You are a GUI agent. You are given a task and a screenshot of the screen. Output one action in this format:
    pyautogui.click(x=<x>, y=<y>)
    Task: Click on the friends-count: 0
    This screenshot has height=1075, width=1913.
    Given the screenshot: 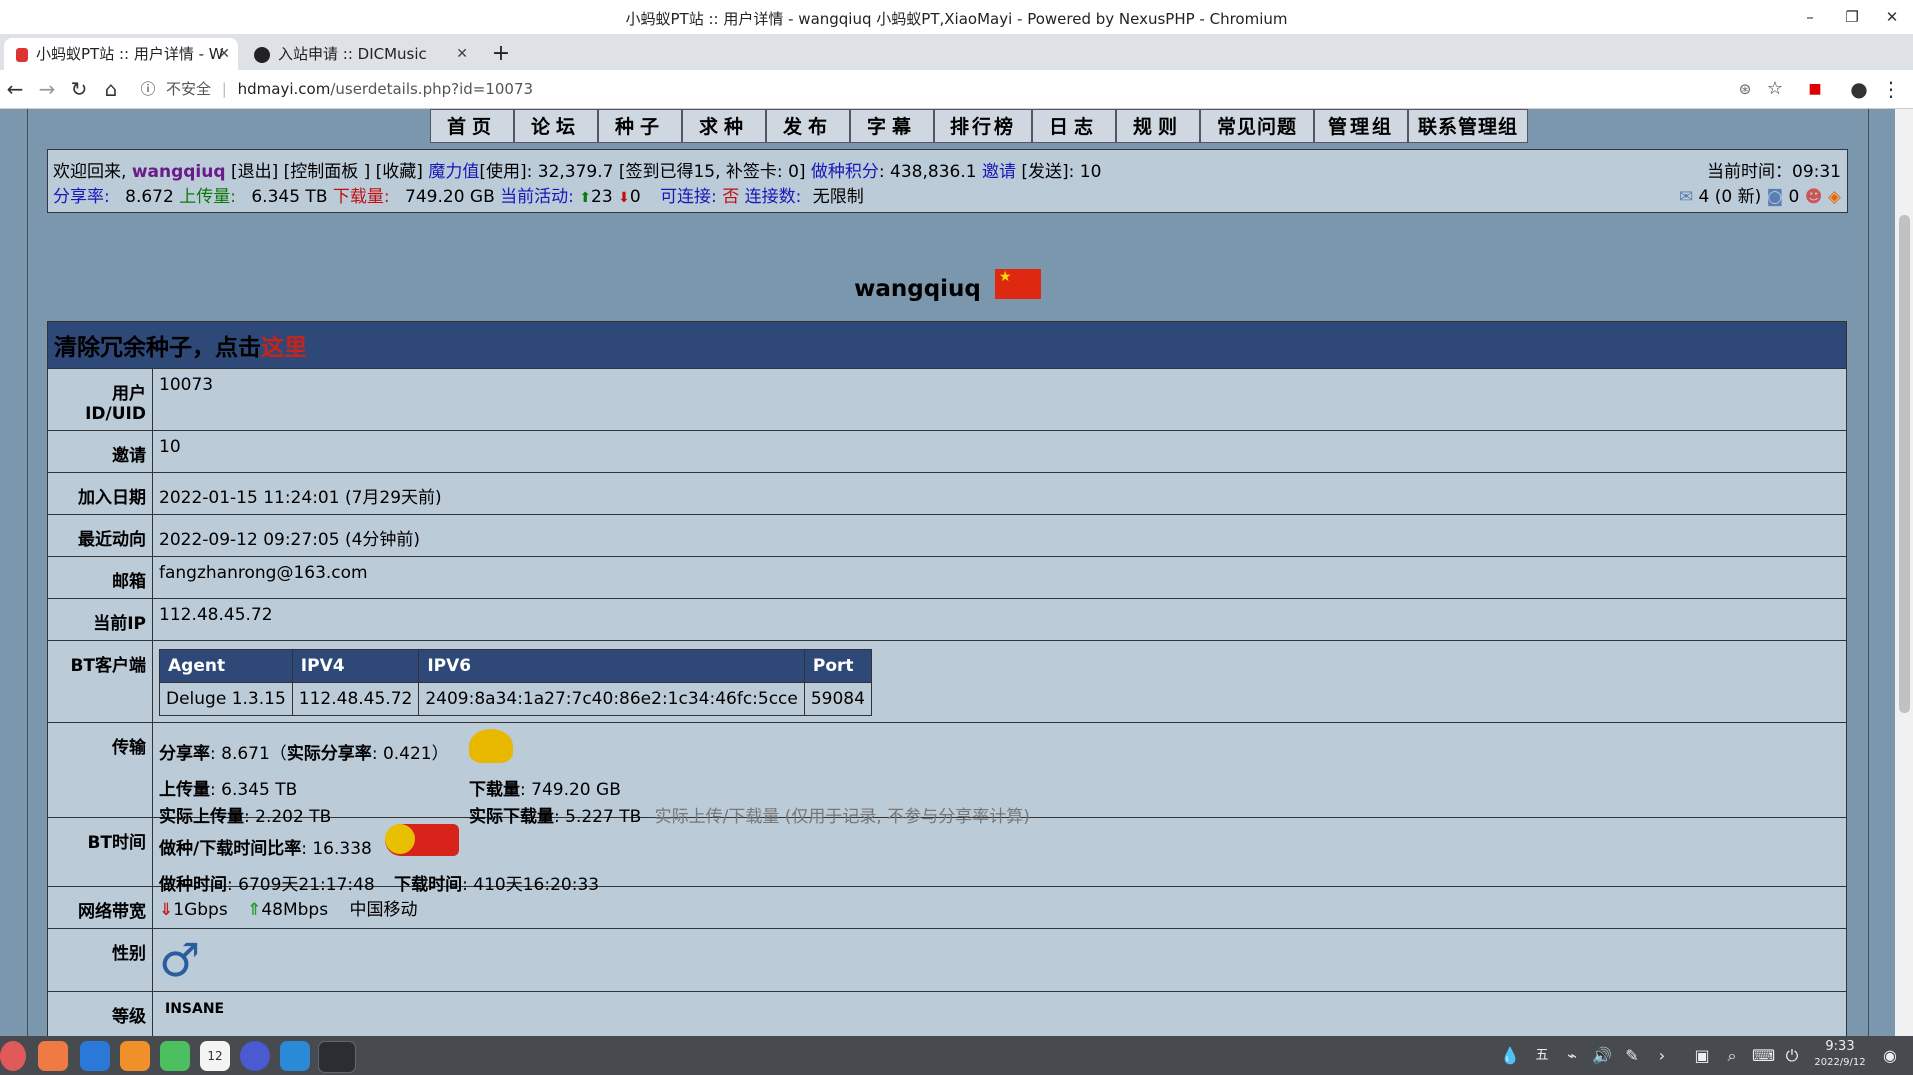 What is the action you would take?
    pyautogui.click(x=1794, y=197)
    